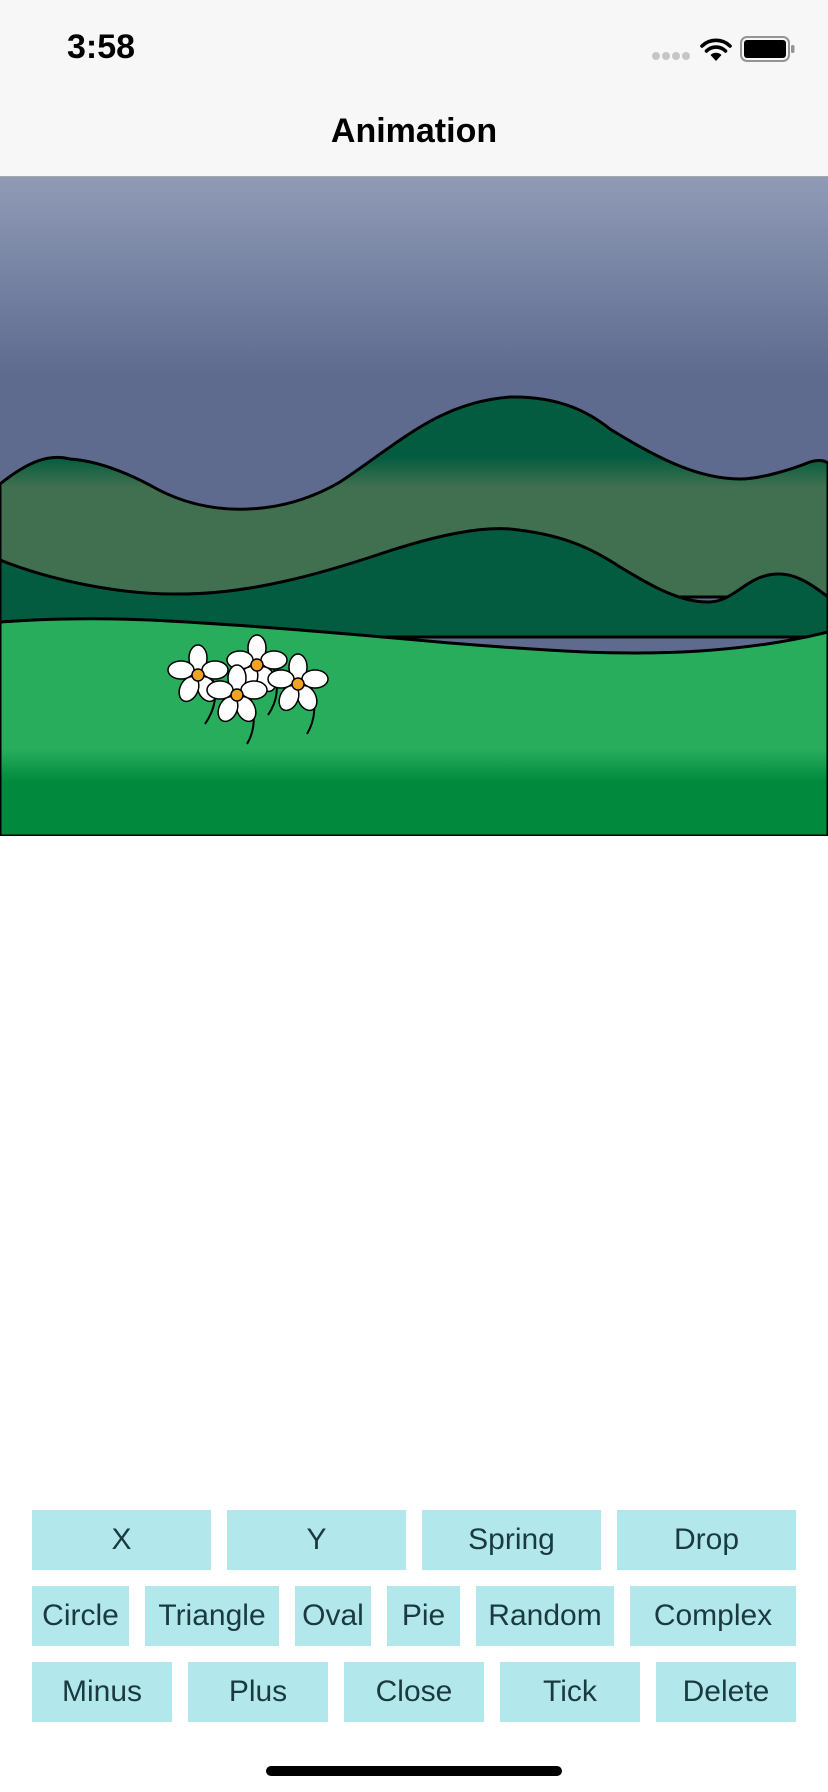  I want to click on spring-button: Spring, so click(511, 1540).